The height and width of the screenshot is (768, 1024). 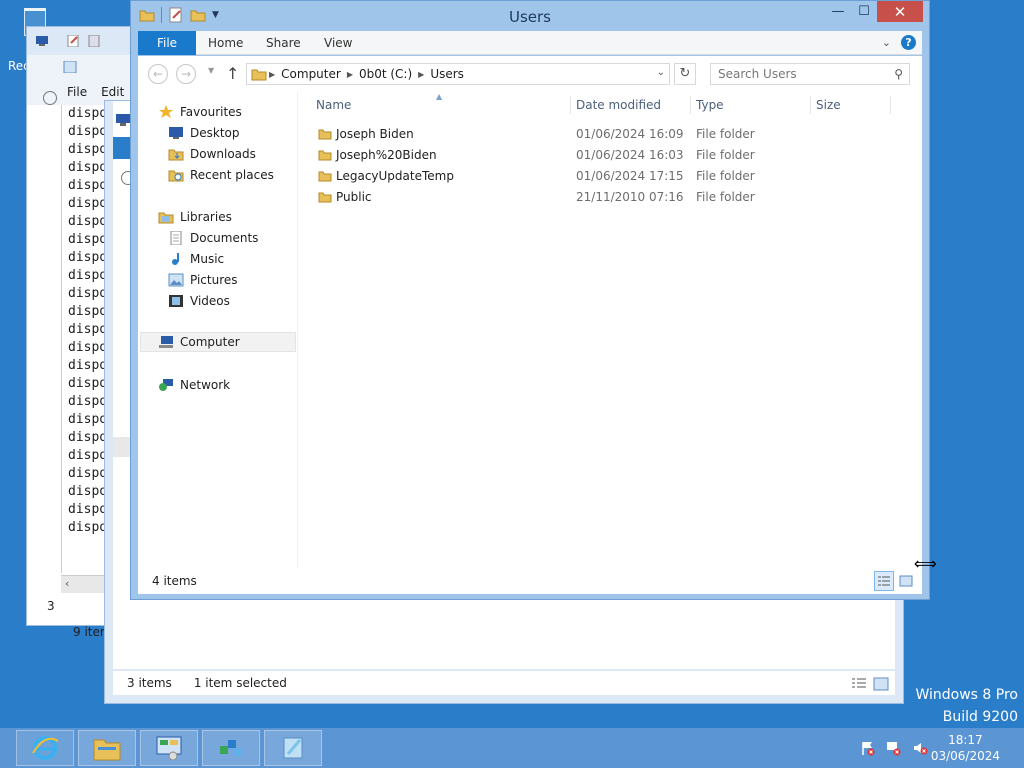 I want to click on column-header-name: Name, so click(x=333, y=105).